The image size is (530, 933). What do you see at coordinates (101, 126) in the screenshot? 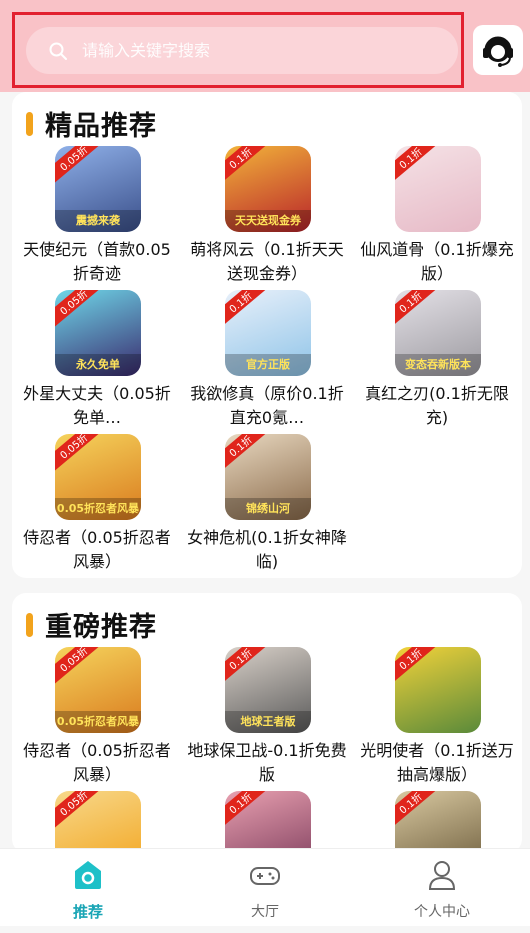
I see `section-title-text: 精品推荐` at bounding box center [101, 126].